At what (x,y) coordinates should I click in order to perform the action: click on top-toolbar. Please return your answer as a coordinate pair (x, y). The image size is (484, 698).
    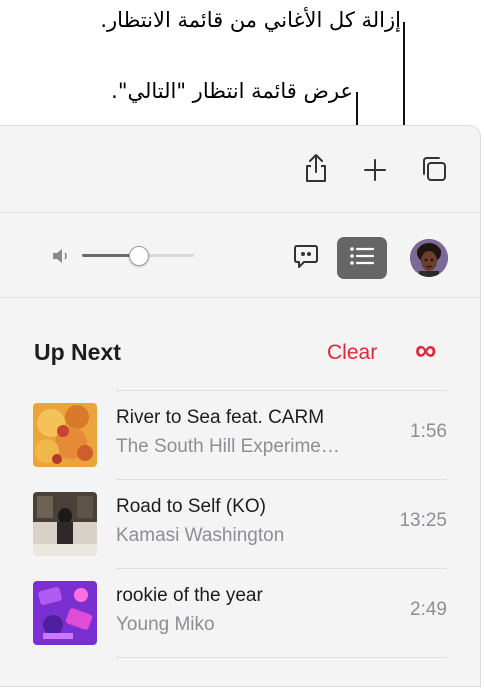
    Looking at the image, I should click on (240, 169).